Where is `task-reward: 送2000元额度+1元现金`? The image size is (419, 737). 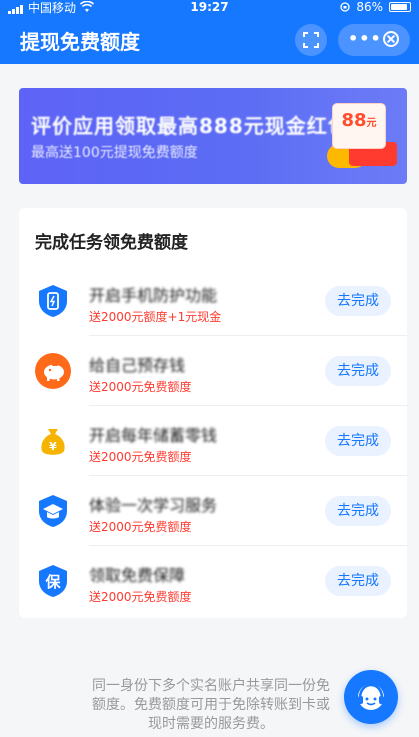 task-reward: 送2000元额度+1元现金 is located at coordinates (155, 317).